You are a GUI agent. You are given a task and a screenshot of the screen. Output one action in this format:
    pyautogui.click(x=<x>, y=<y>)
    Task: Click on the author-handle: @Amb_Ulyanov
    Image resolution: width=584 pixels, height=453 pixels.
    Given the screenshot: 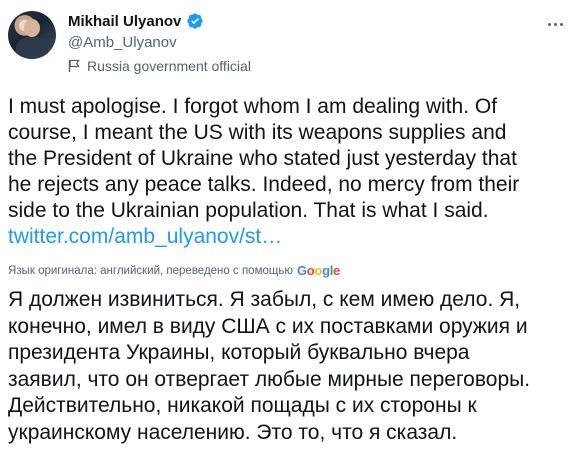 What is the action you would take?
    pyautogui.click(x=122, y=42)
    